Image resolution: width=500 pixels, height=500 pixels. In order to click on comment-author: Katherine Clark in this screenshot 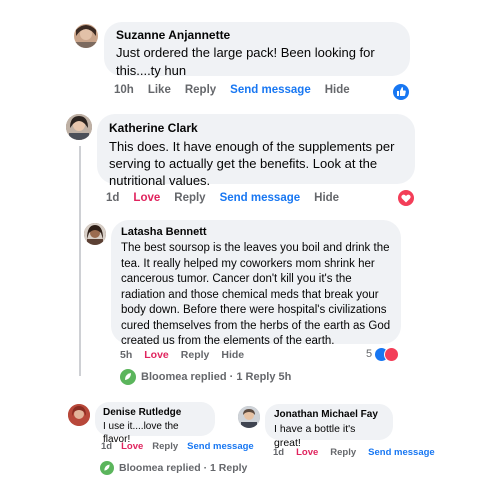, I will do `click(256, 128)`.